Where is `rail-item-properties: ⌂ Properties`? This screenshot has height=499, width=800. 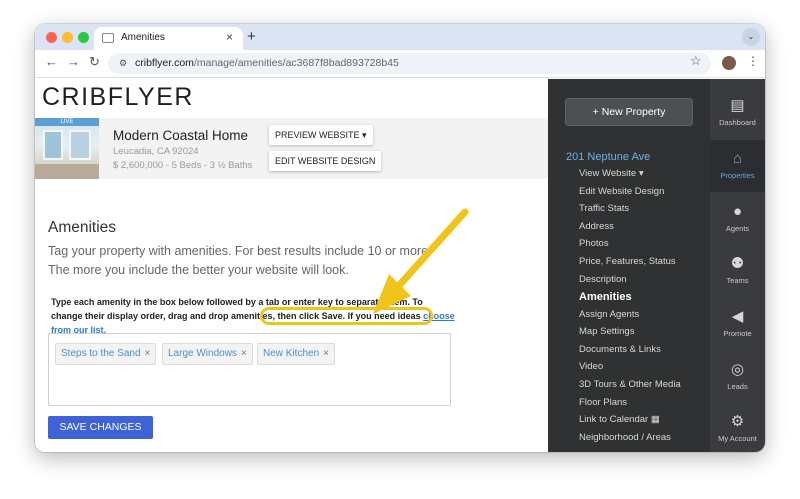 rail-item-properties: ⌂ Properties is located at coordinates (737, 166).